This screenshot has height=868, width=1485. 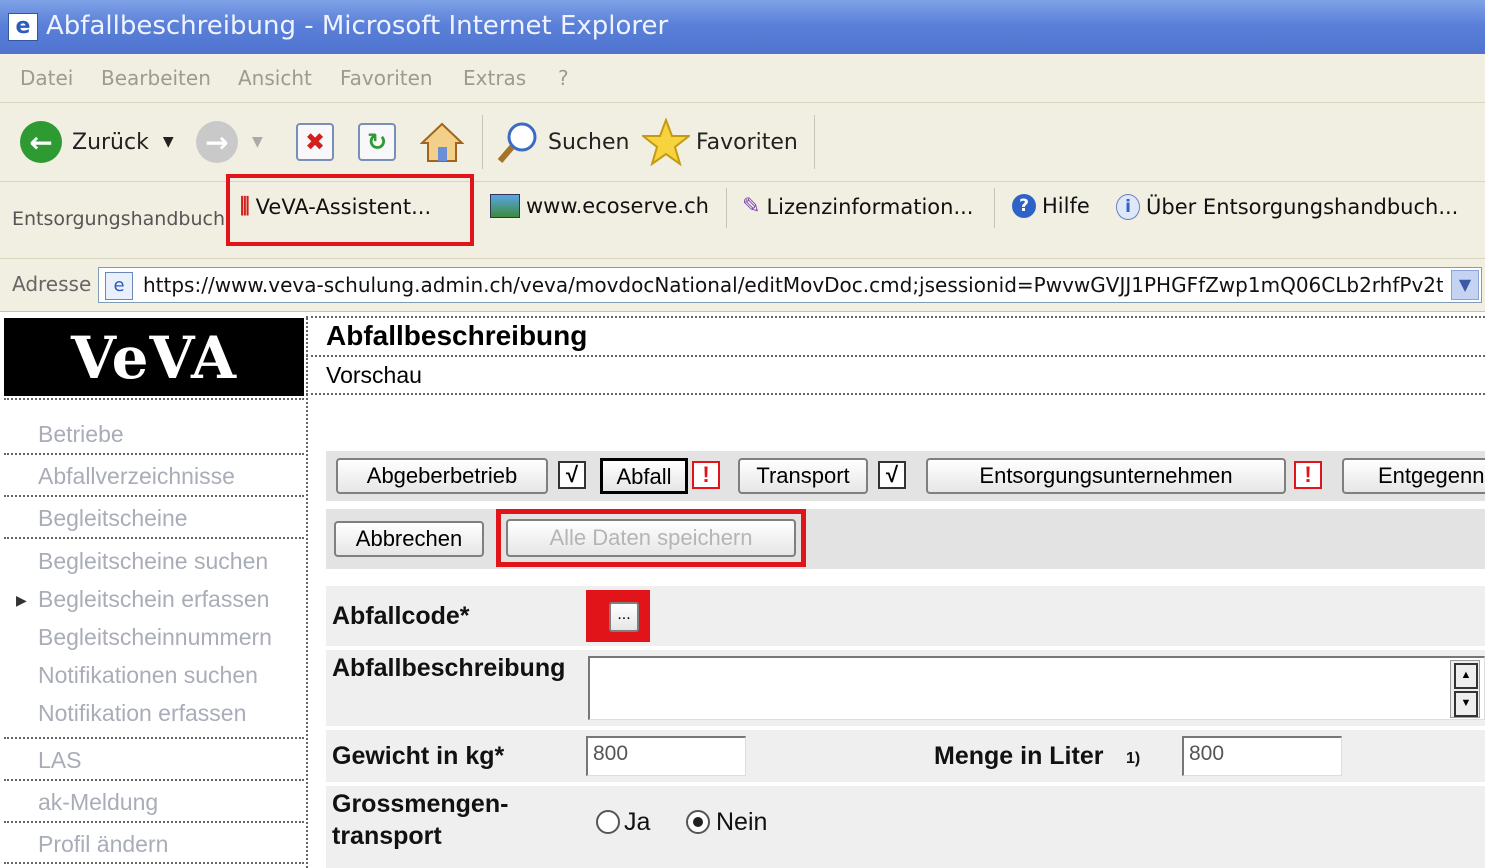 I want to click on favorites-button: Favoriten, so click(x=720, y=142).